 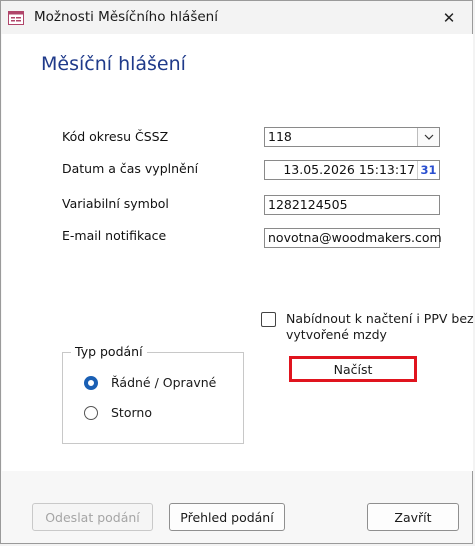 I want to click on kod-okresu-label: Kód okresu ČSSZ, so click(x=115, y=136).